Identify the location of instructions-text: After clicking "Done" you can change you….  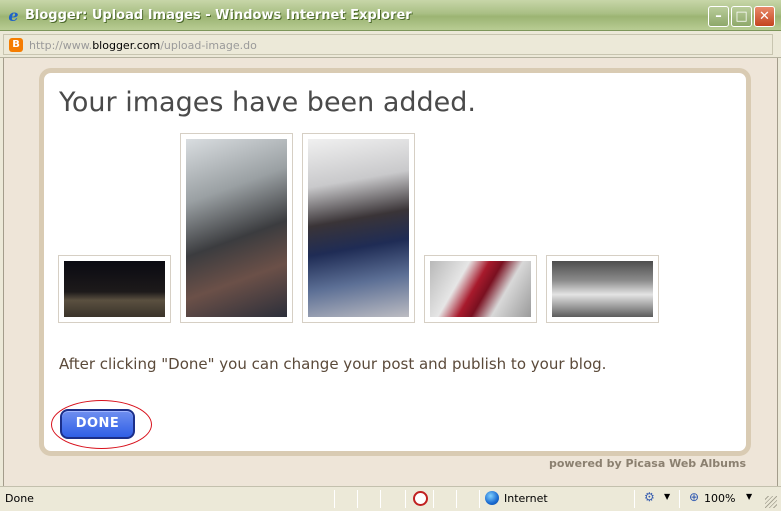
(333, 364).